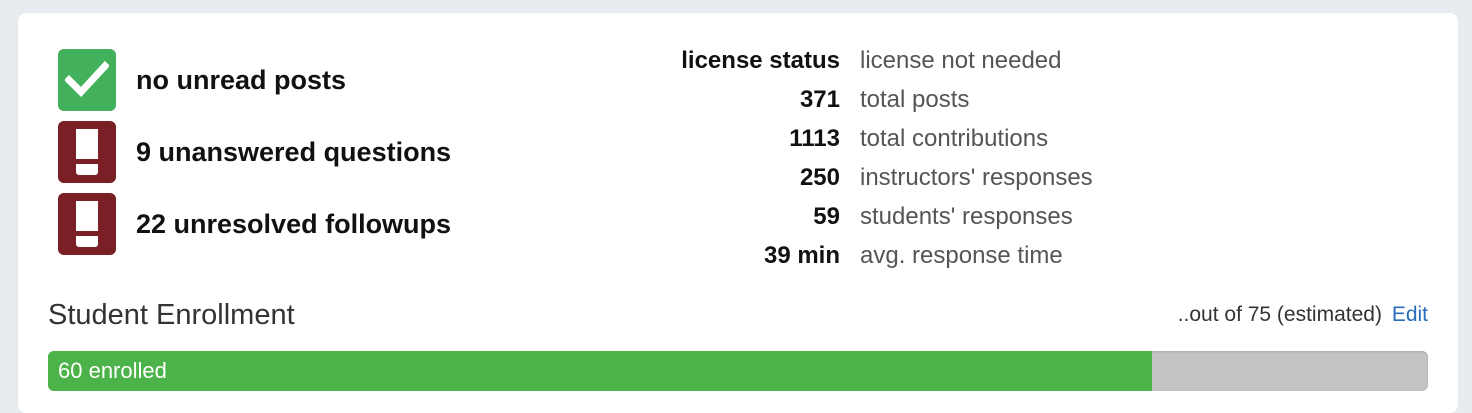 This screenshot has height=413, width=1472. What do you see at coordinates (855, 144) in the screenshot?
I see `stat-row-total-contributions: 1113 total contributions` at bounding box center [855, 144].